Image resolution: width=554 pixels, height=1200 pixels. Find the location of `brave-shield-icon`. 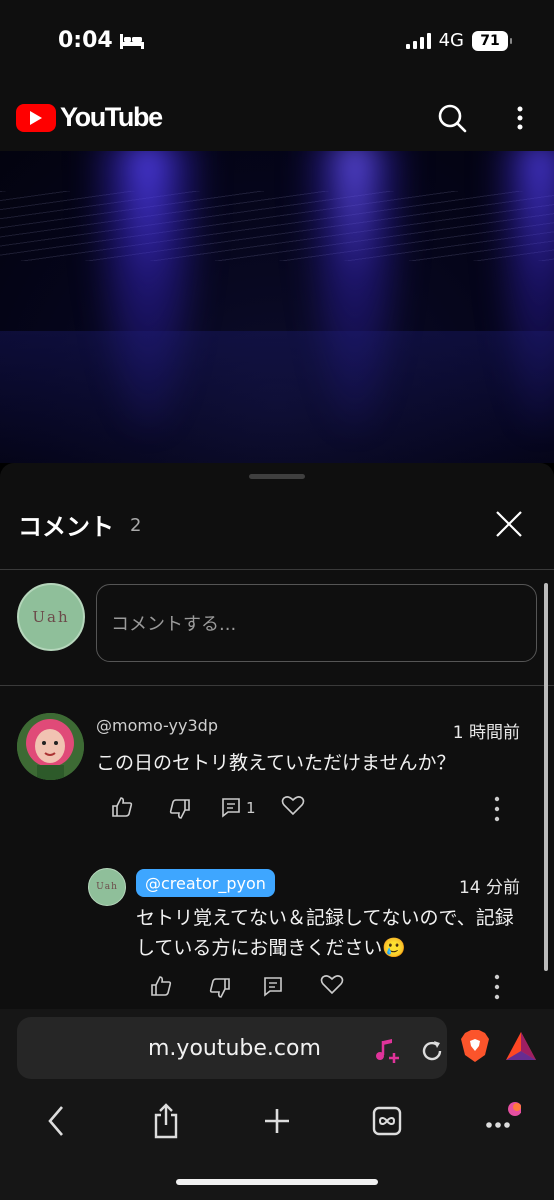

brave-shield-icon is located at coordinates (475, 1046).